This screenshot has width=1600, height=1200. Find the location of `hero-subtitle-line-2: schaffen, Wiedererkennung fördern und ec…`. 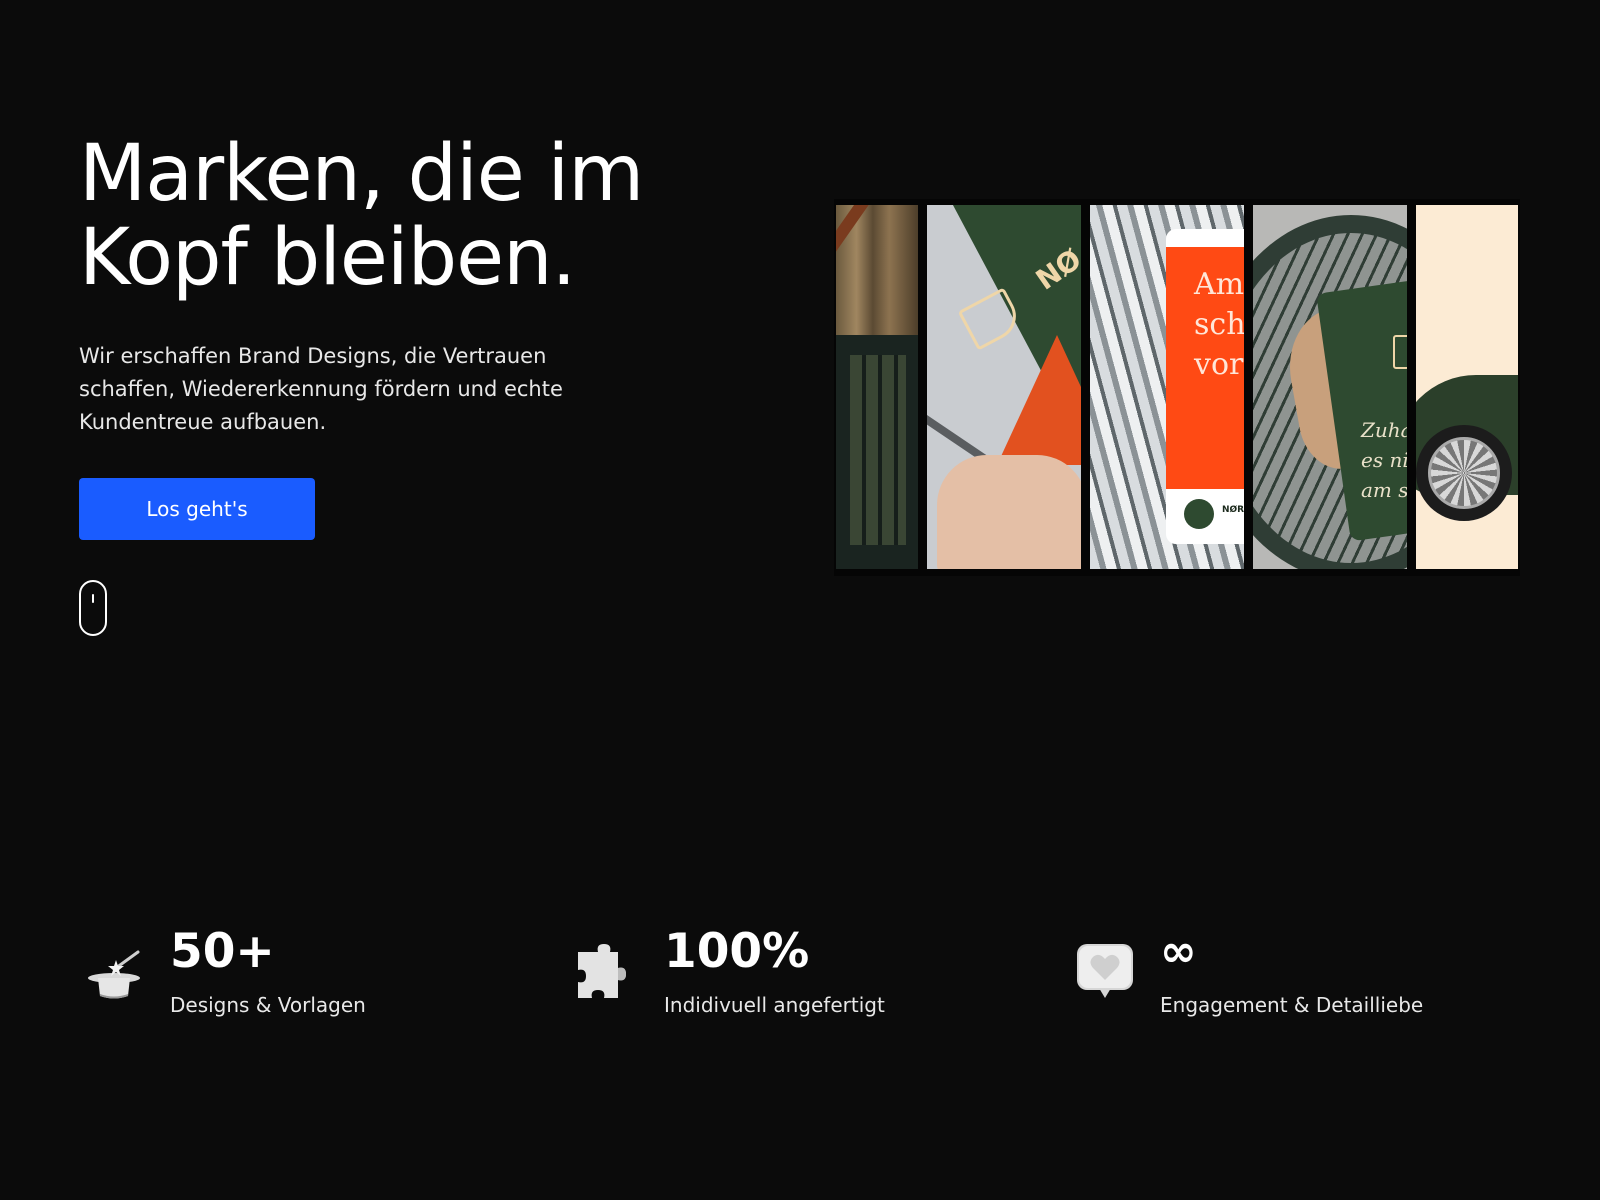

hero-subtitle-line-2: schaffen, Wiedererkennung fördern und ec… is located at coordinates (321, 389).